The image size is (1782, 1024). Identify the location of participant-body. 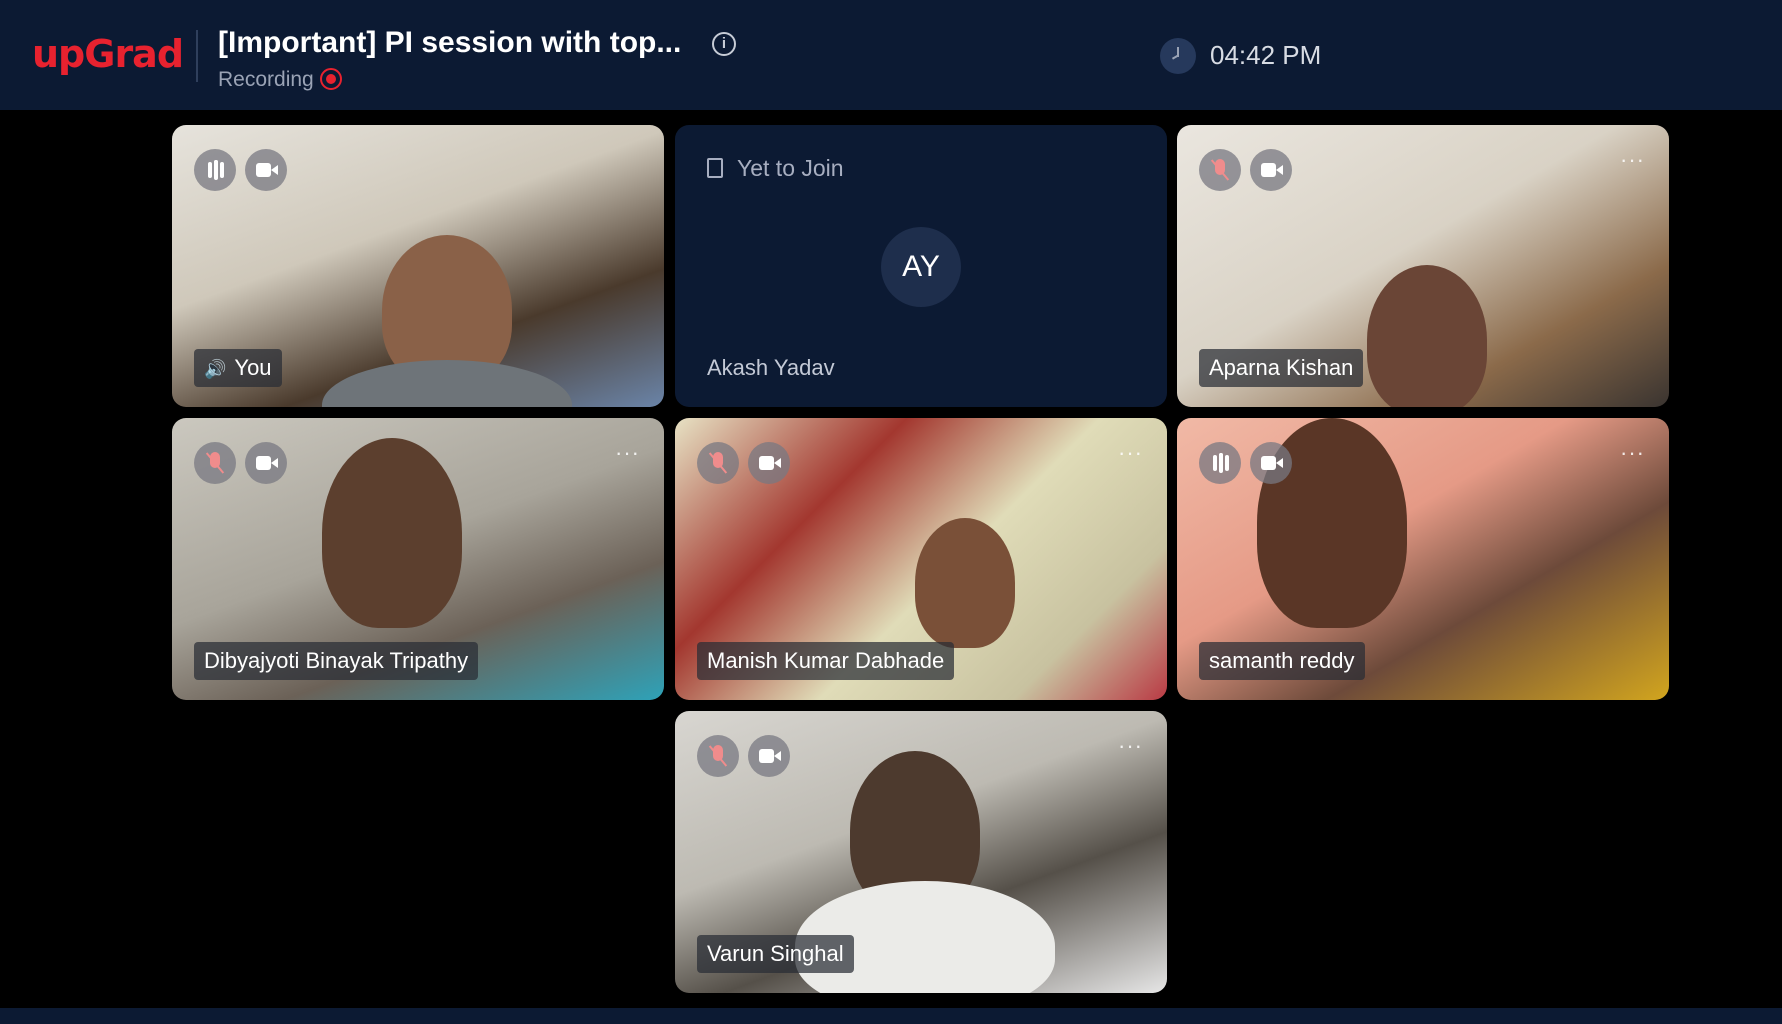
(447, 383).